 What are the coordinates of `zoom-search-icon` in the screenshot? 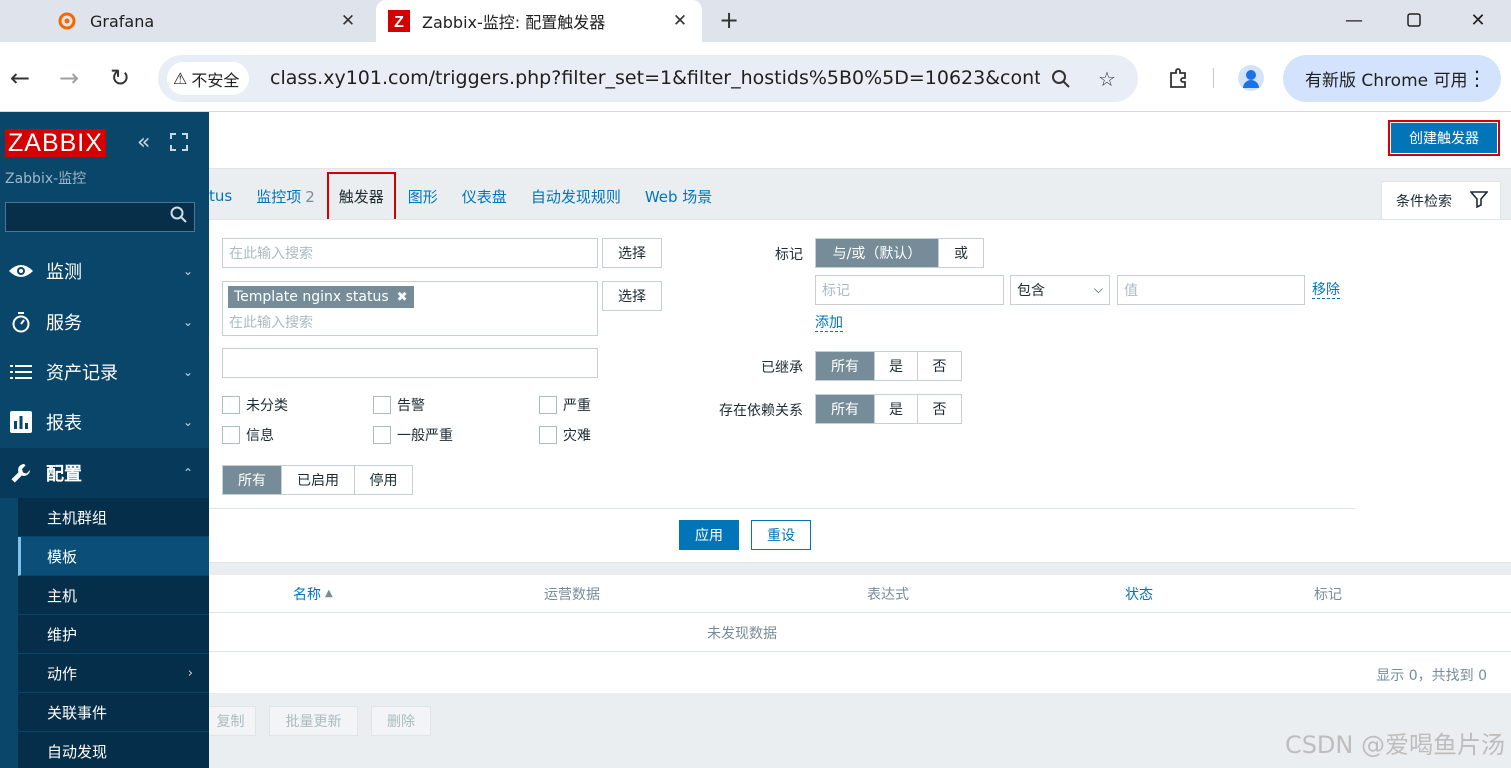 It's located at (1061, 79).